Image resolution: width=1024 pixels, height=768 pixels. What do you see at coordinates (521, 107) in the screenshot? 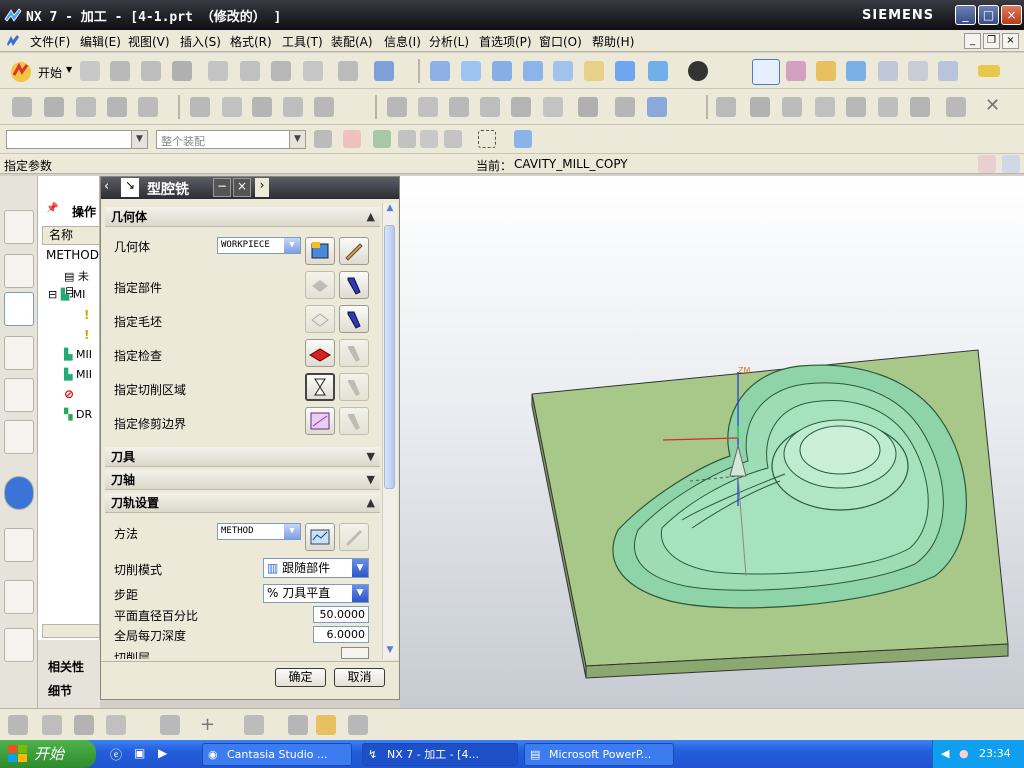
I see `delete-operation-icon` at bounding box center [521, 107].